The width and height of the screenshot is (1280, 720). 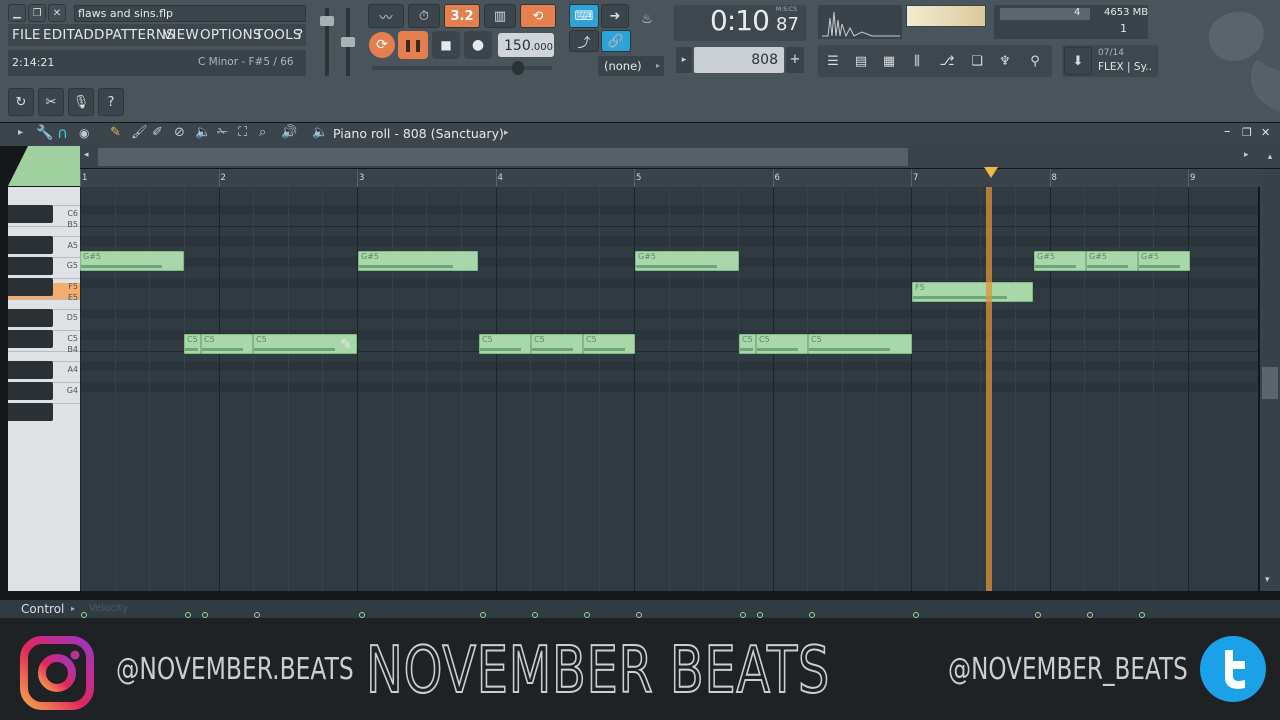 What do you see at coordinates (157, 132) in the screenshot?
I see `delete-tool-icon: ✐` at bounding box center [157, 132].